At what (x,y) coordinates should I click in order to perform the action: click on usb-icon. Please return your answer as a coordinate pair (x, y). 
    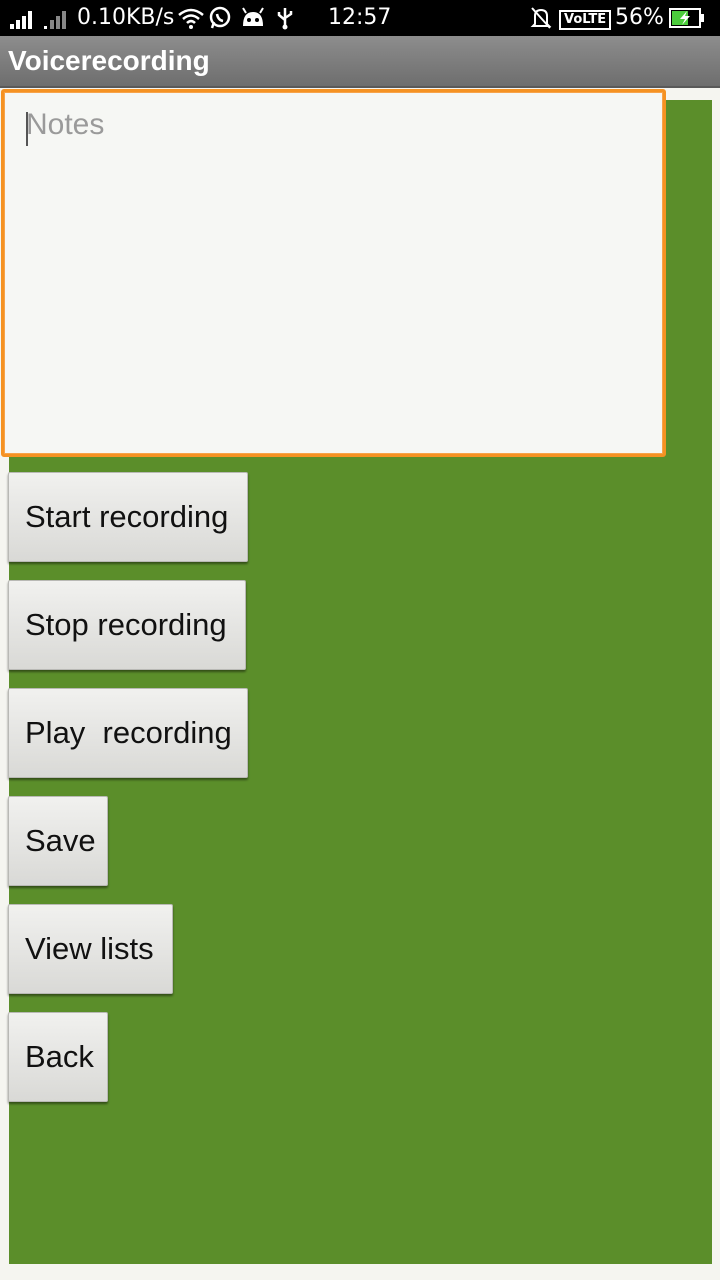
    Looking at the image, I should click on (285, 18).